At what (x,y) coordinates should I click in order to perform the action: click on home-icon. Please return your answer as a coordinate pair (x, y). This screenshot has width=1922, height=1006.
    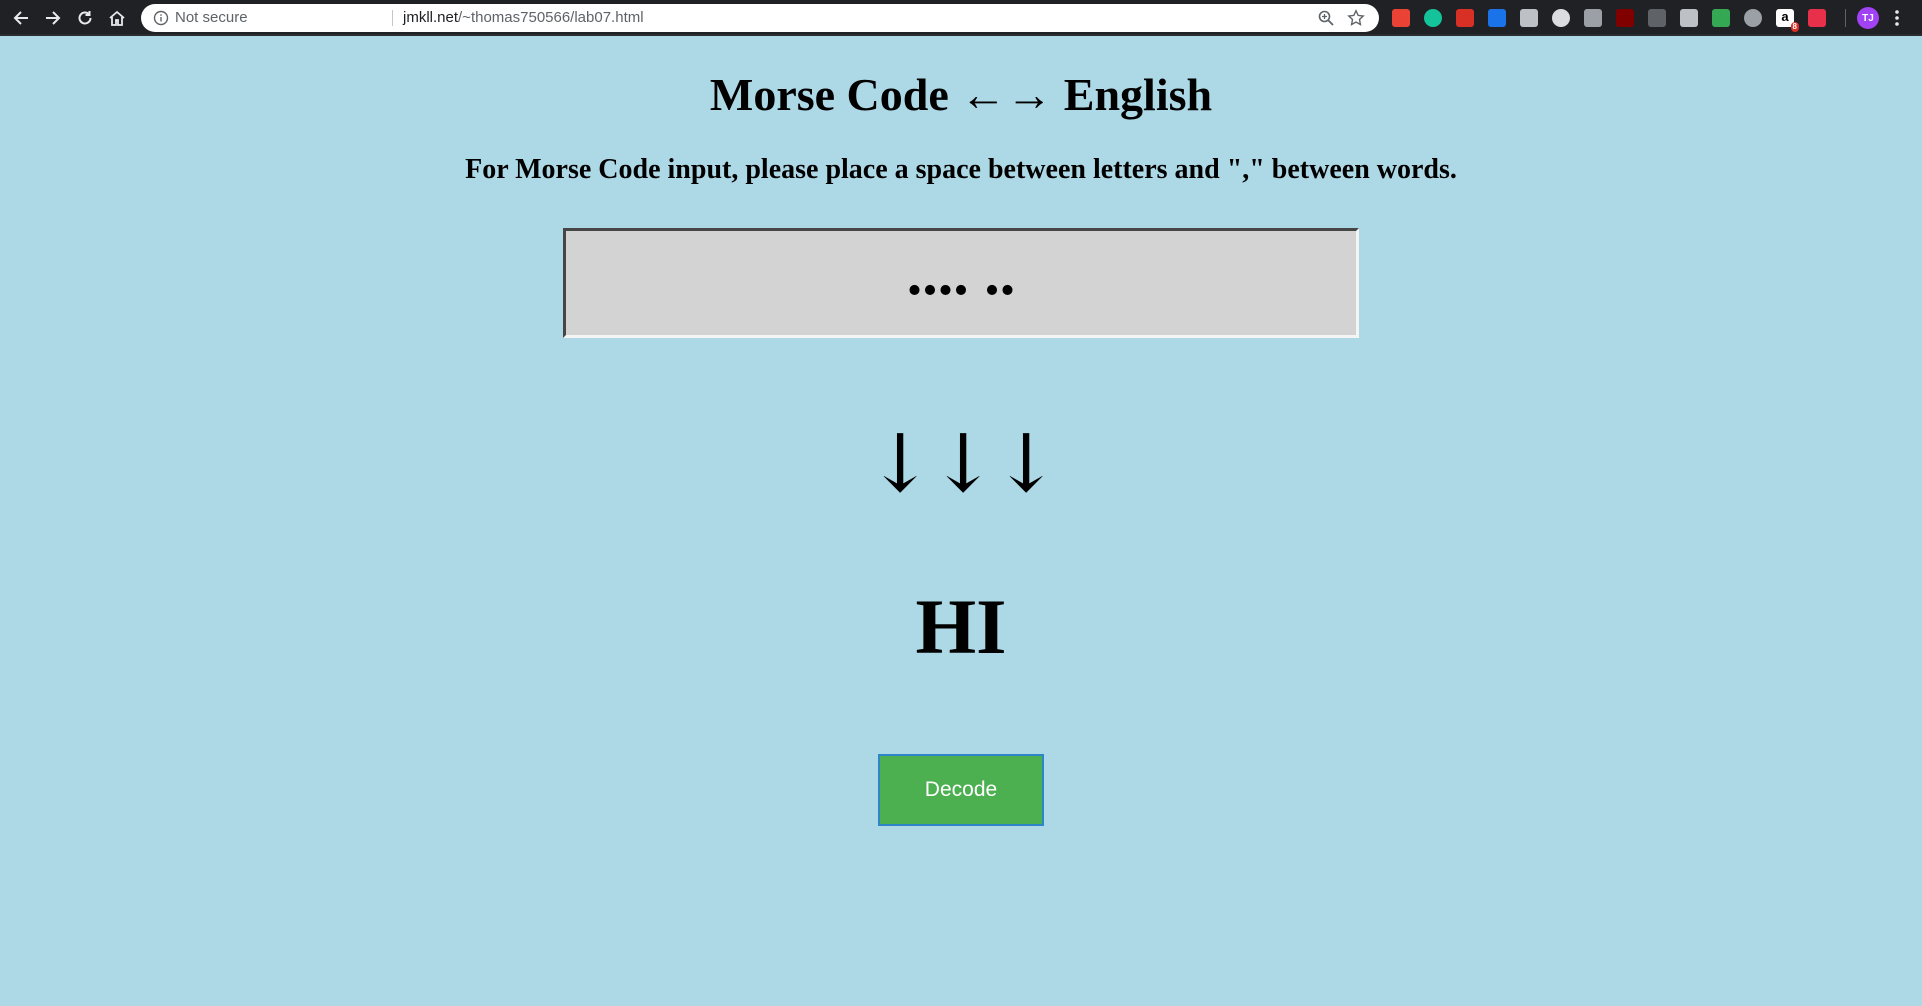
    Looking at the image, I should click on (117, 18).